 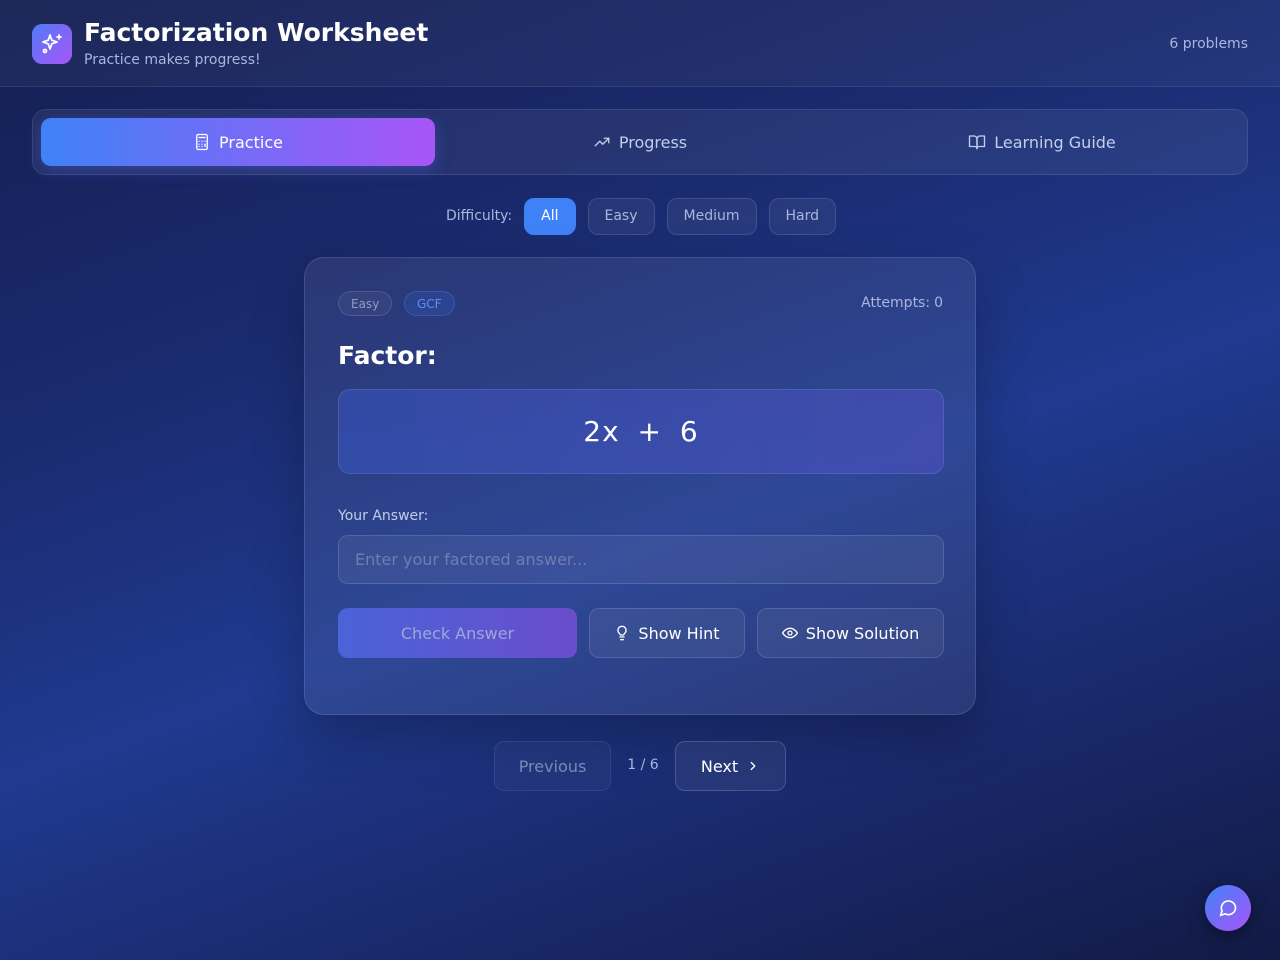 I want to click on show-hint-label: Show Hint, so click(x=679, y=633).